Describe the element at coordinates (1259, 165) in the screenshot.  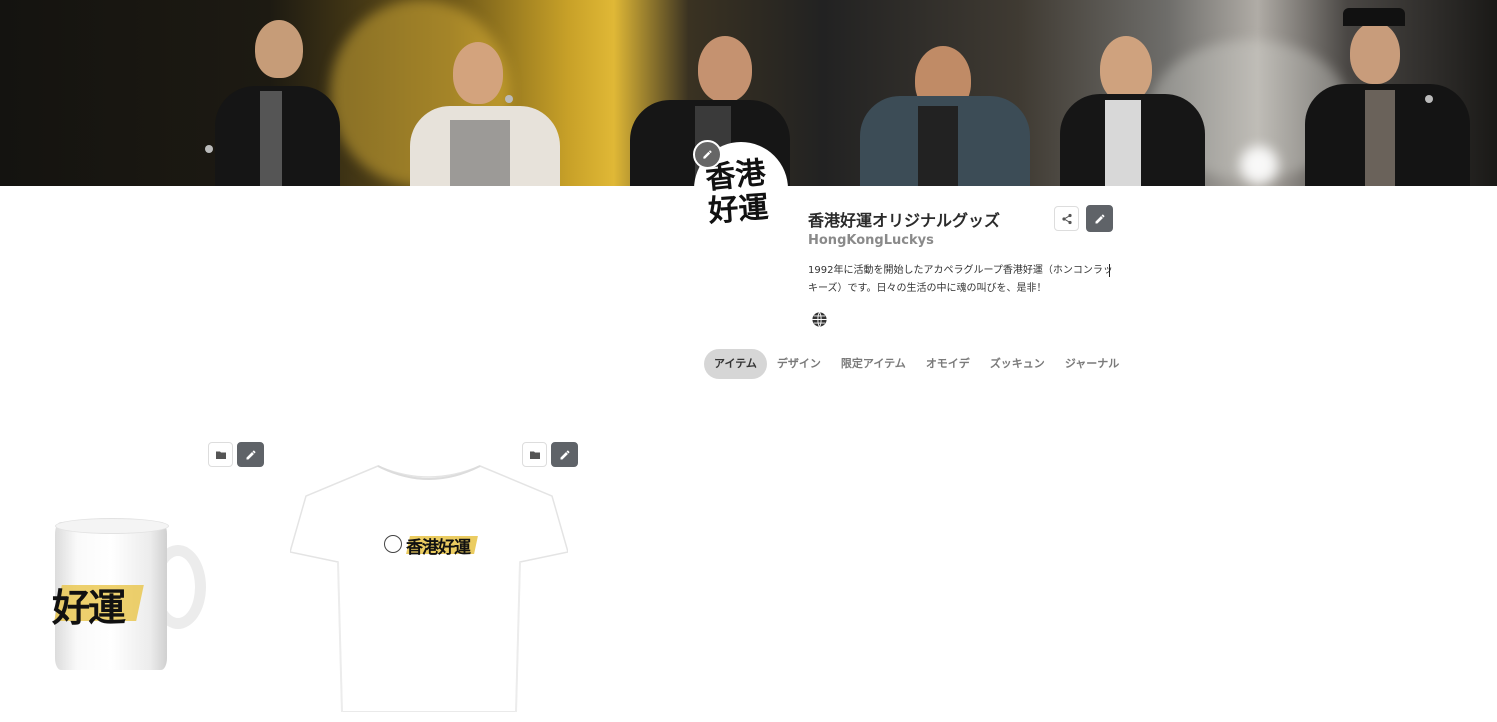
I see `stage-light` at that location.